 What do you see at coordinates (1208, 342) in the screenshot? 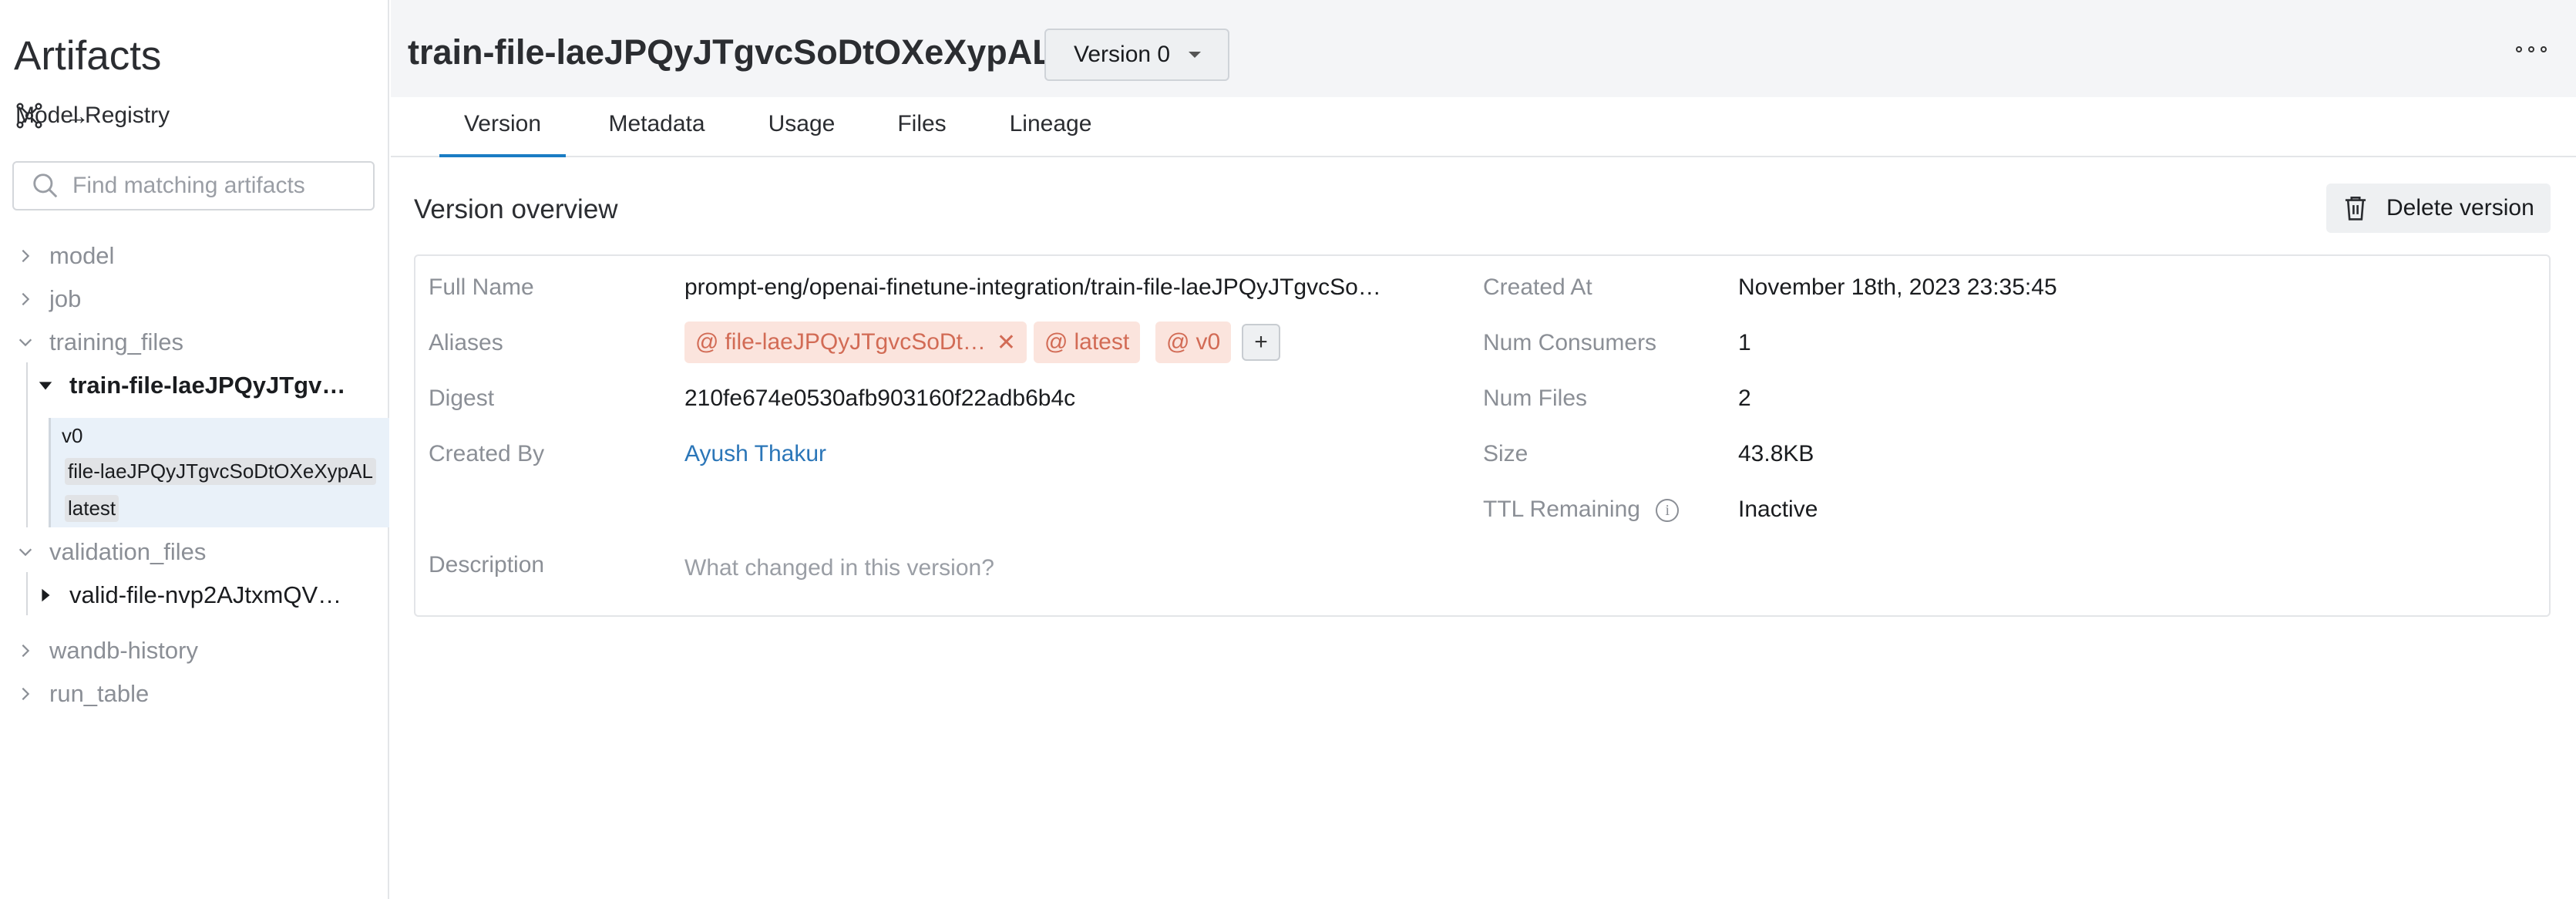
I see `alias-tag-label: v0` at bounding box center [1208, 342].